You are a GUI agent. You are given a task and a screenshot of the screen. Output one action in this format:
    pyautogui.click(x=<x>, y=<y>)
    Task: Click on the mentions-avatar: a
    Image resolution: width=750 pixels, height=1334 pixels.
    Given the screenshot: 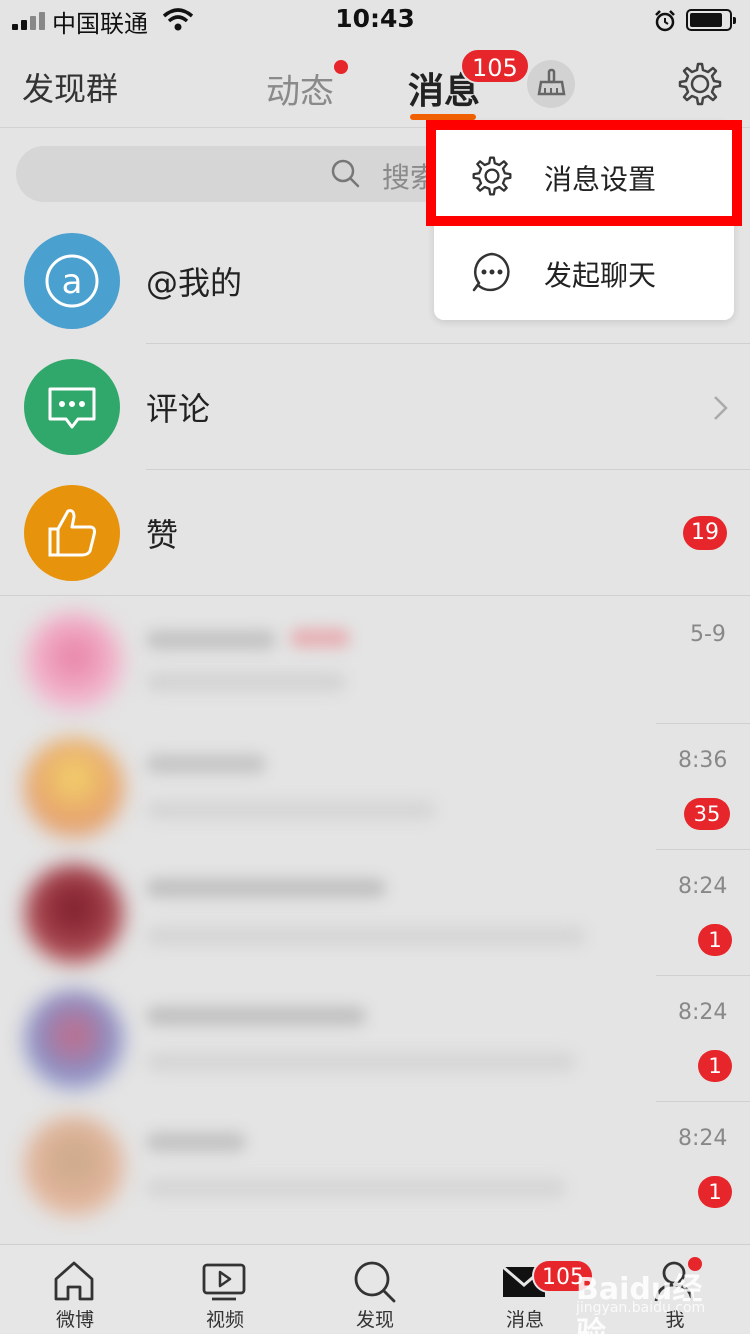 What is the action you would take?
    pyautogui.click(x=72, y=281)
    